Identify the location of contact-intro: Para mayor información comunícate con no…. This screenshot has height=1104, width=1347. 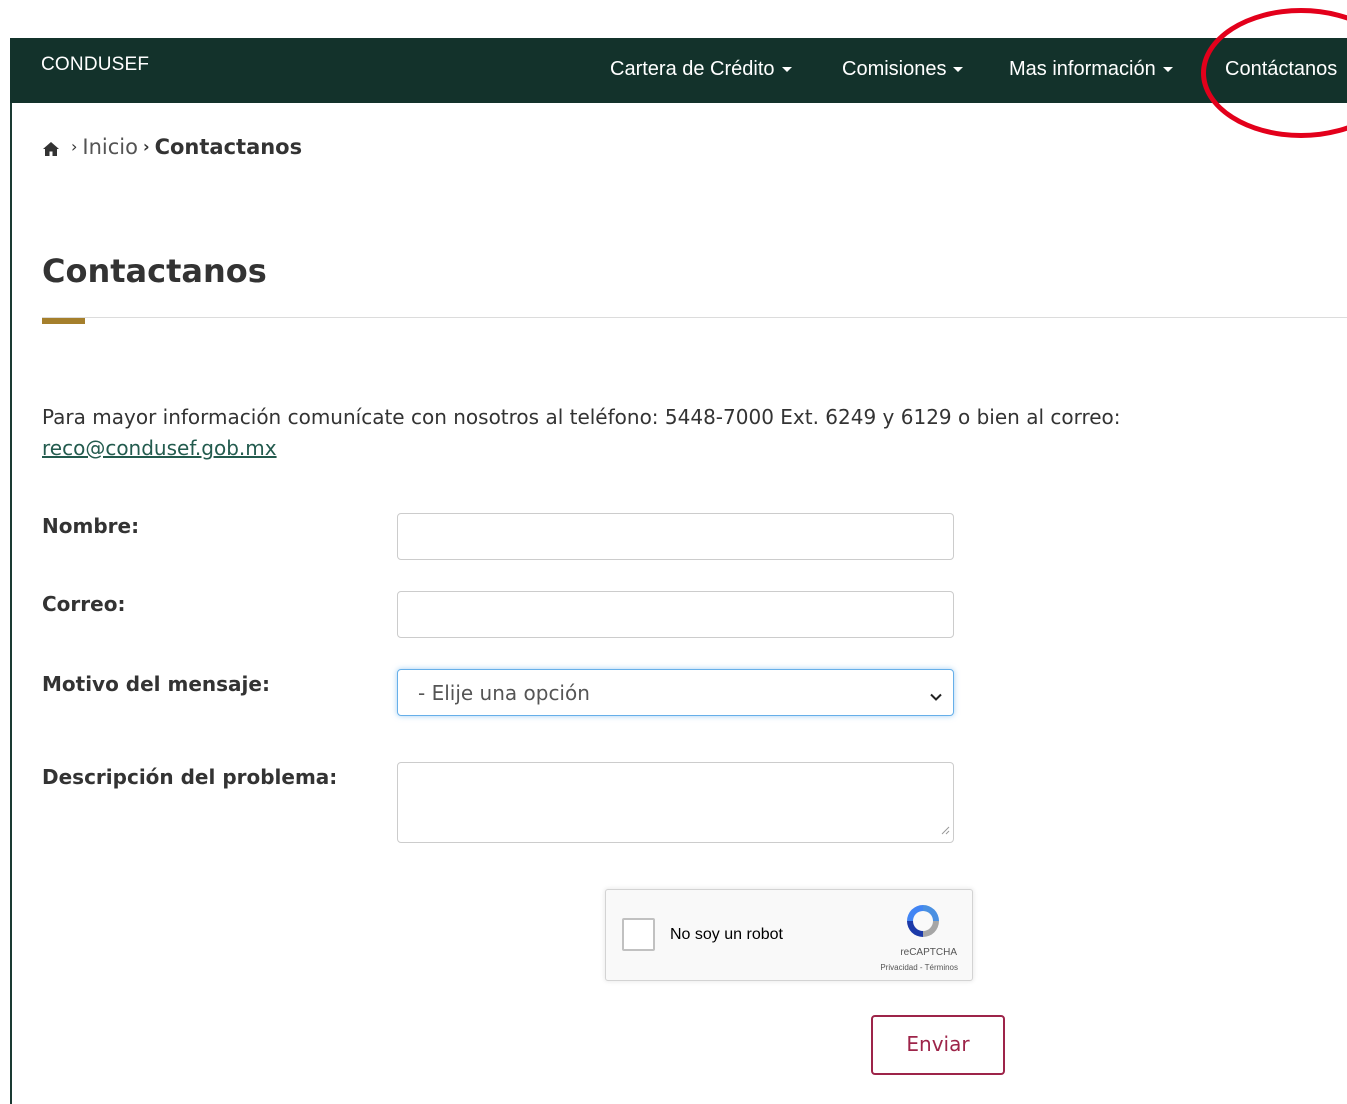
(662, 433).